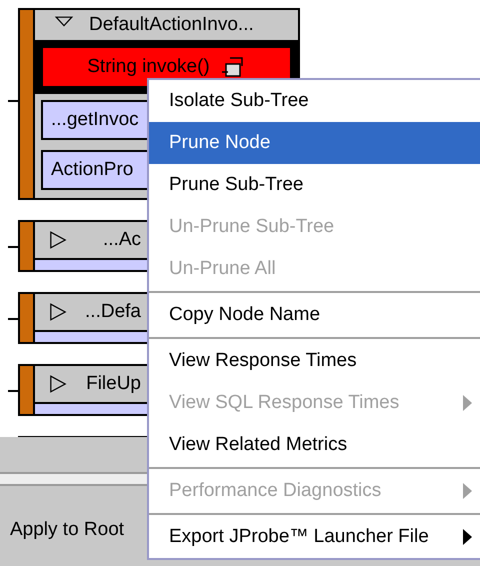  What do you see at coordinates (121, 239) in the screenshot?
I see `node-label: ...Ac` at bounding box center [121, 239].